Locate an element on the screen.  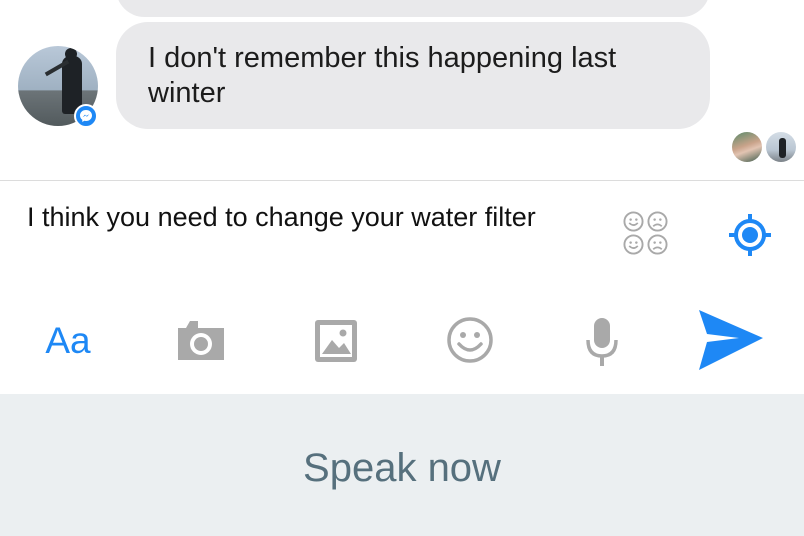
camera-icon is located at coordinates (201, 340).